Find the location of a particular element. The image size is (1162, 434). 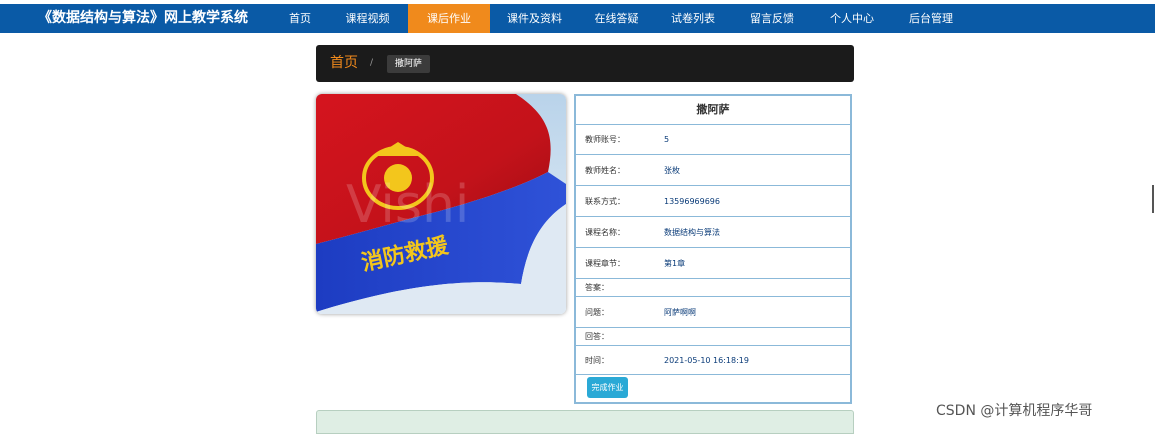

detail-row-course-name: 课程名称： 数据结构与算法 is located at coordinates (713, 232).